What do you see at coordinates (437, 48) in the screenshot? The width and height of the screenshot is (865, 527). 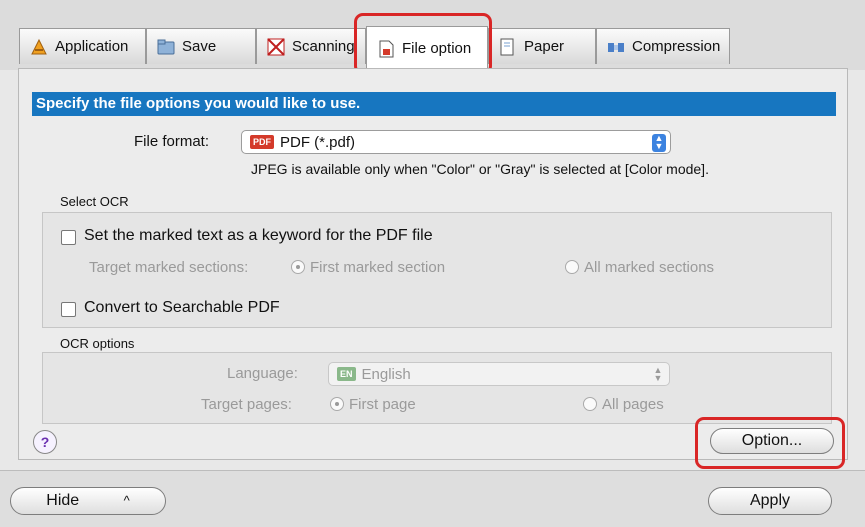 I see `tab-label: File option` at bounding box center [437, 48].